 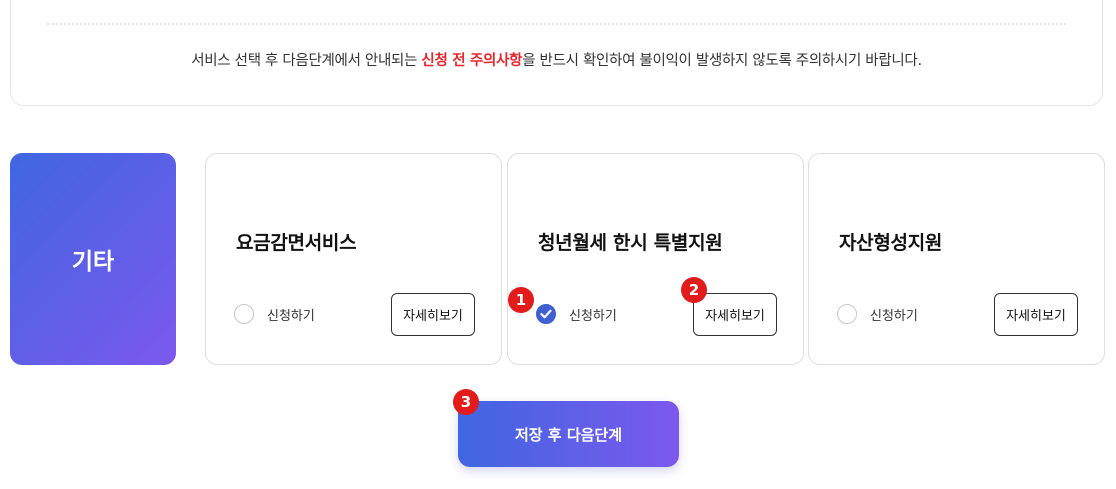 What do you see at coordinates (956, 259) in the screenshot?
I see `service-card-asset-building: 자산형성지원 신청하기 자세히보기` at bounding box center [956, 259].